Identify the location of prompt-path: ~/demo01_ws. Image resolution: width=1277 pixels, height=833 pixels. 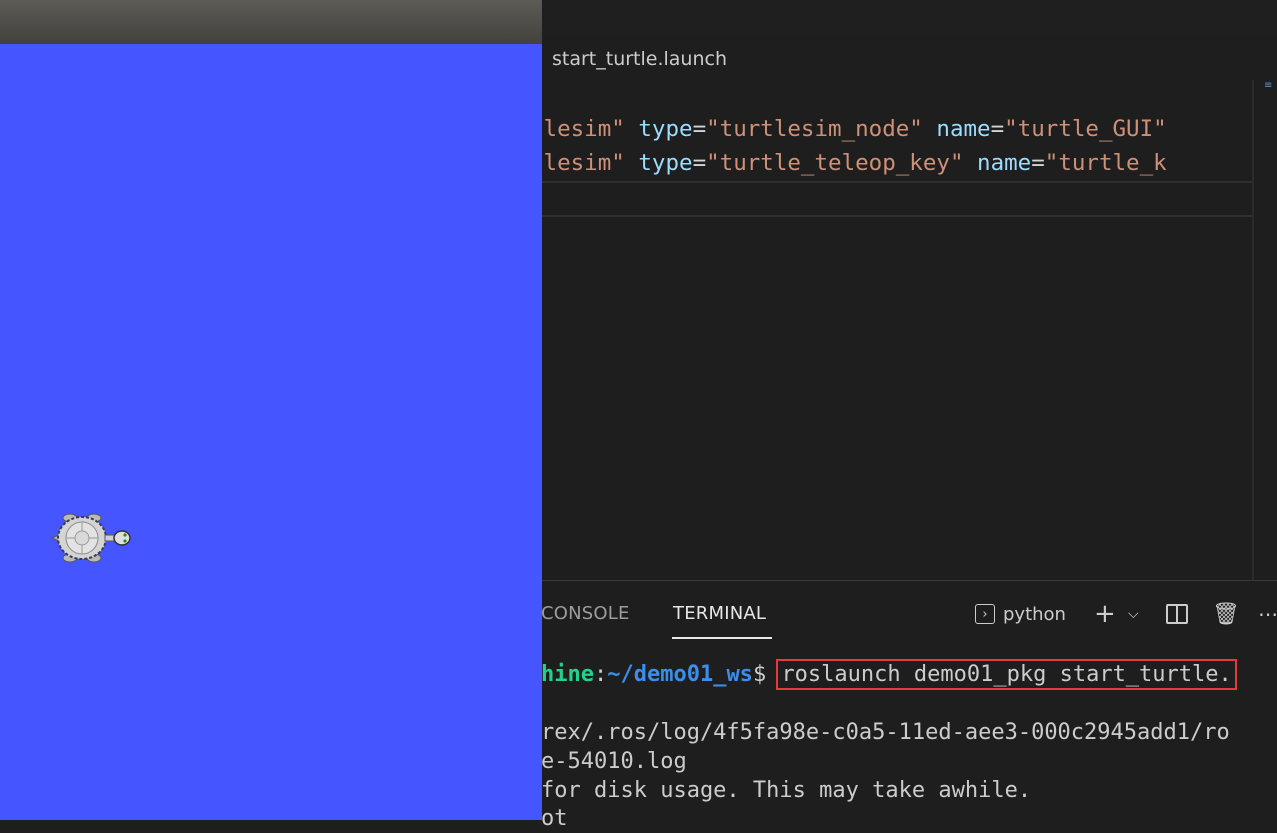
(680, 674).